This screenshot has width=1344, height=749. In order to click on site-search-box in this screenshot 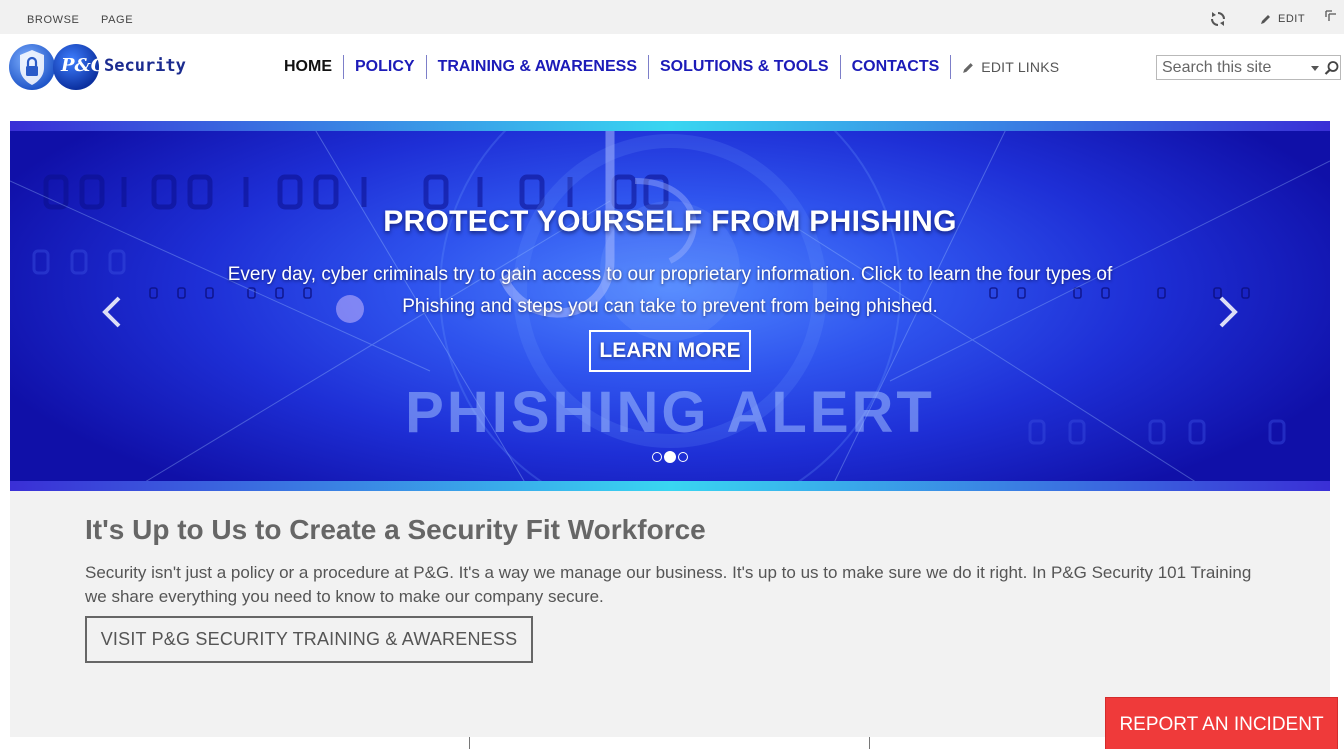, I will do `click(1248, 67)`.